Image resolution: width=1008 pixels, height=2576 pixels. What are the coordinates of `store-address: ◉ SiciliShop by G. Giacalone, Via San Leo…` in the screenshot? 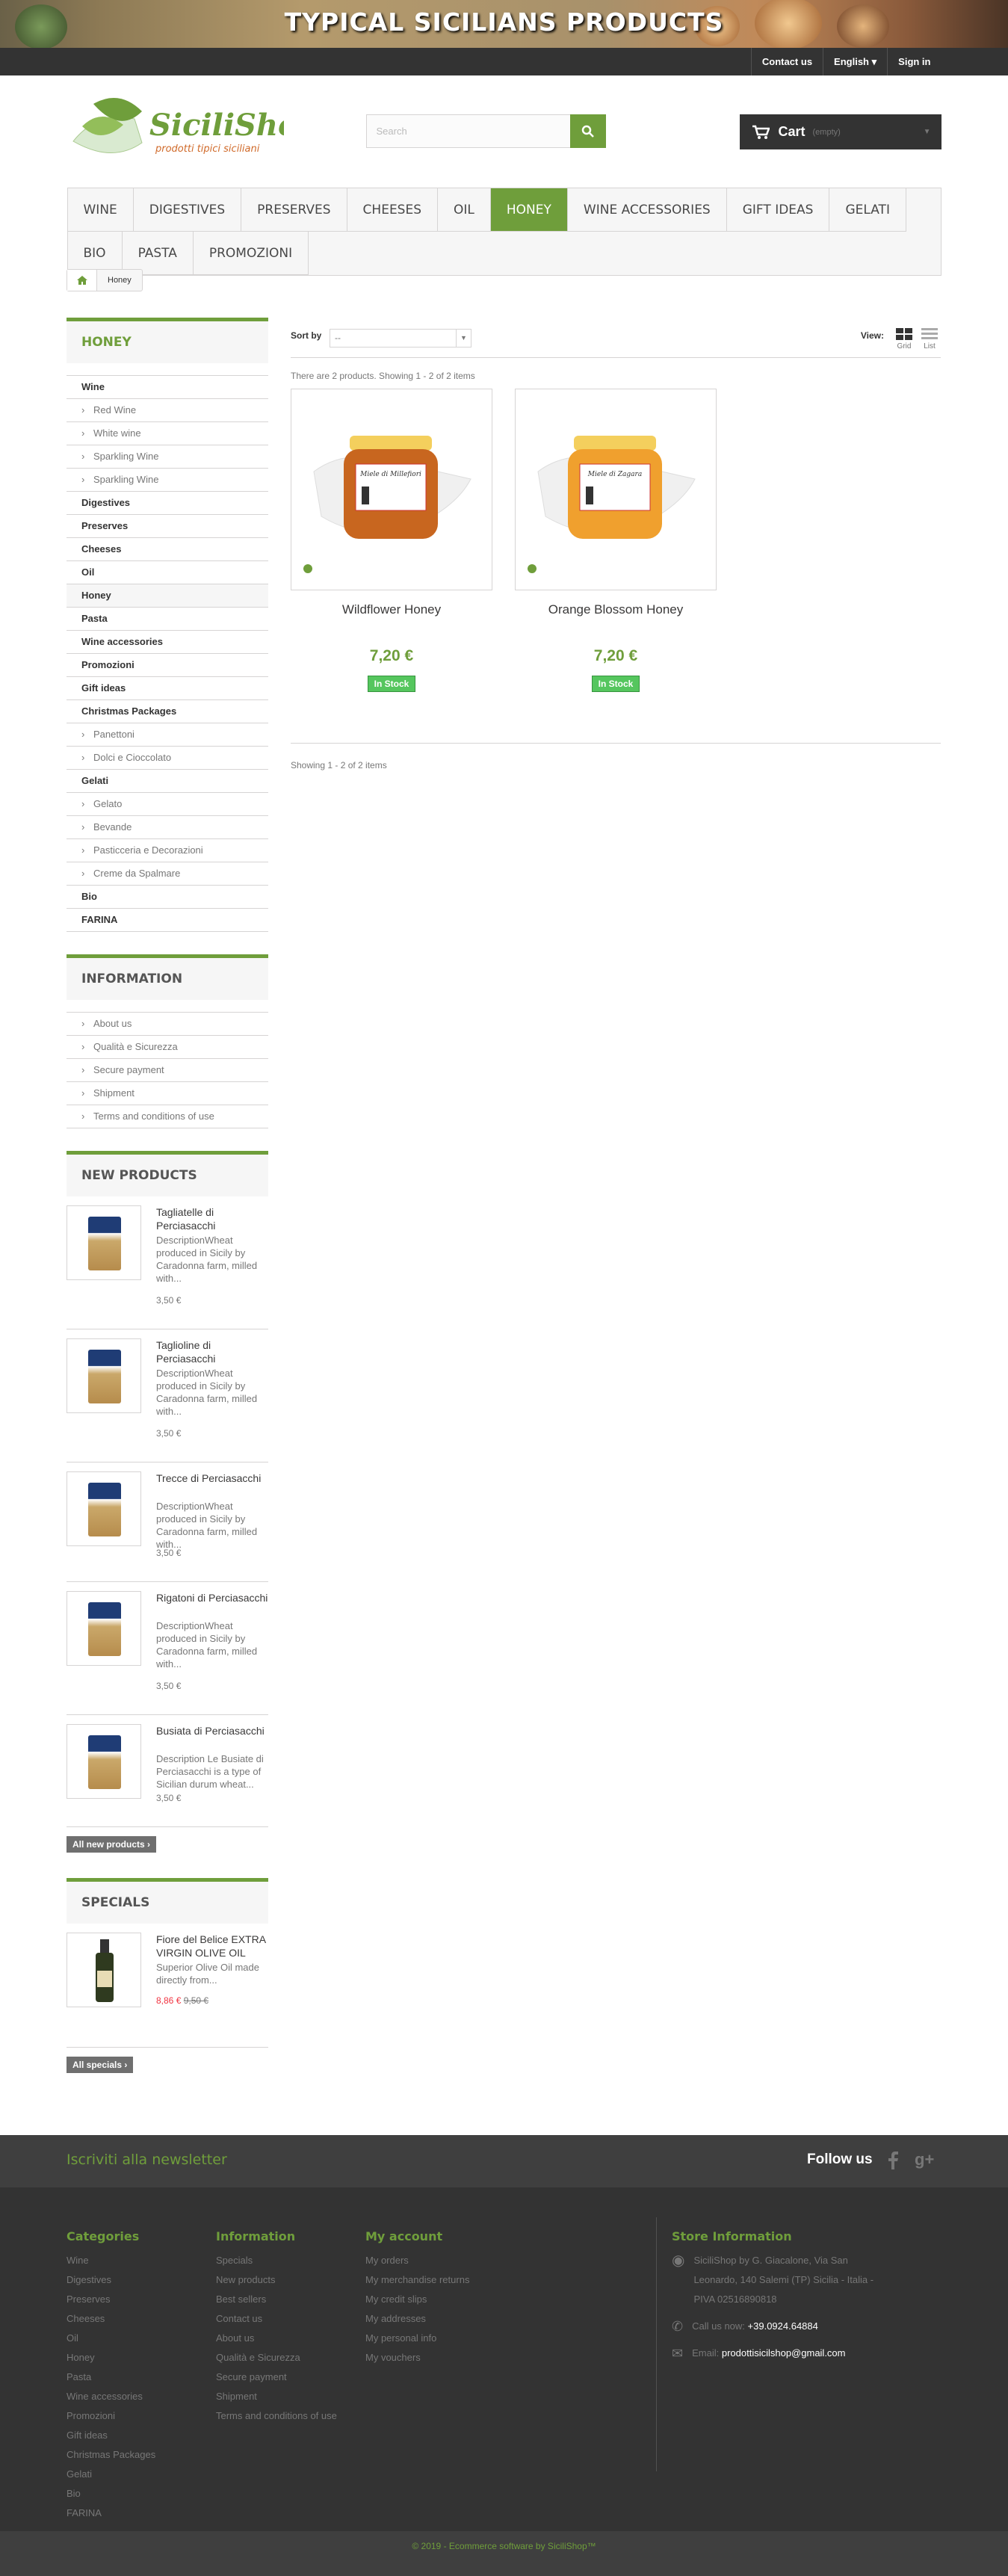 It's located at (776, 2280).